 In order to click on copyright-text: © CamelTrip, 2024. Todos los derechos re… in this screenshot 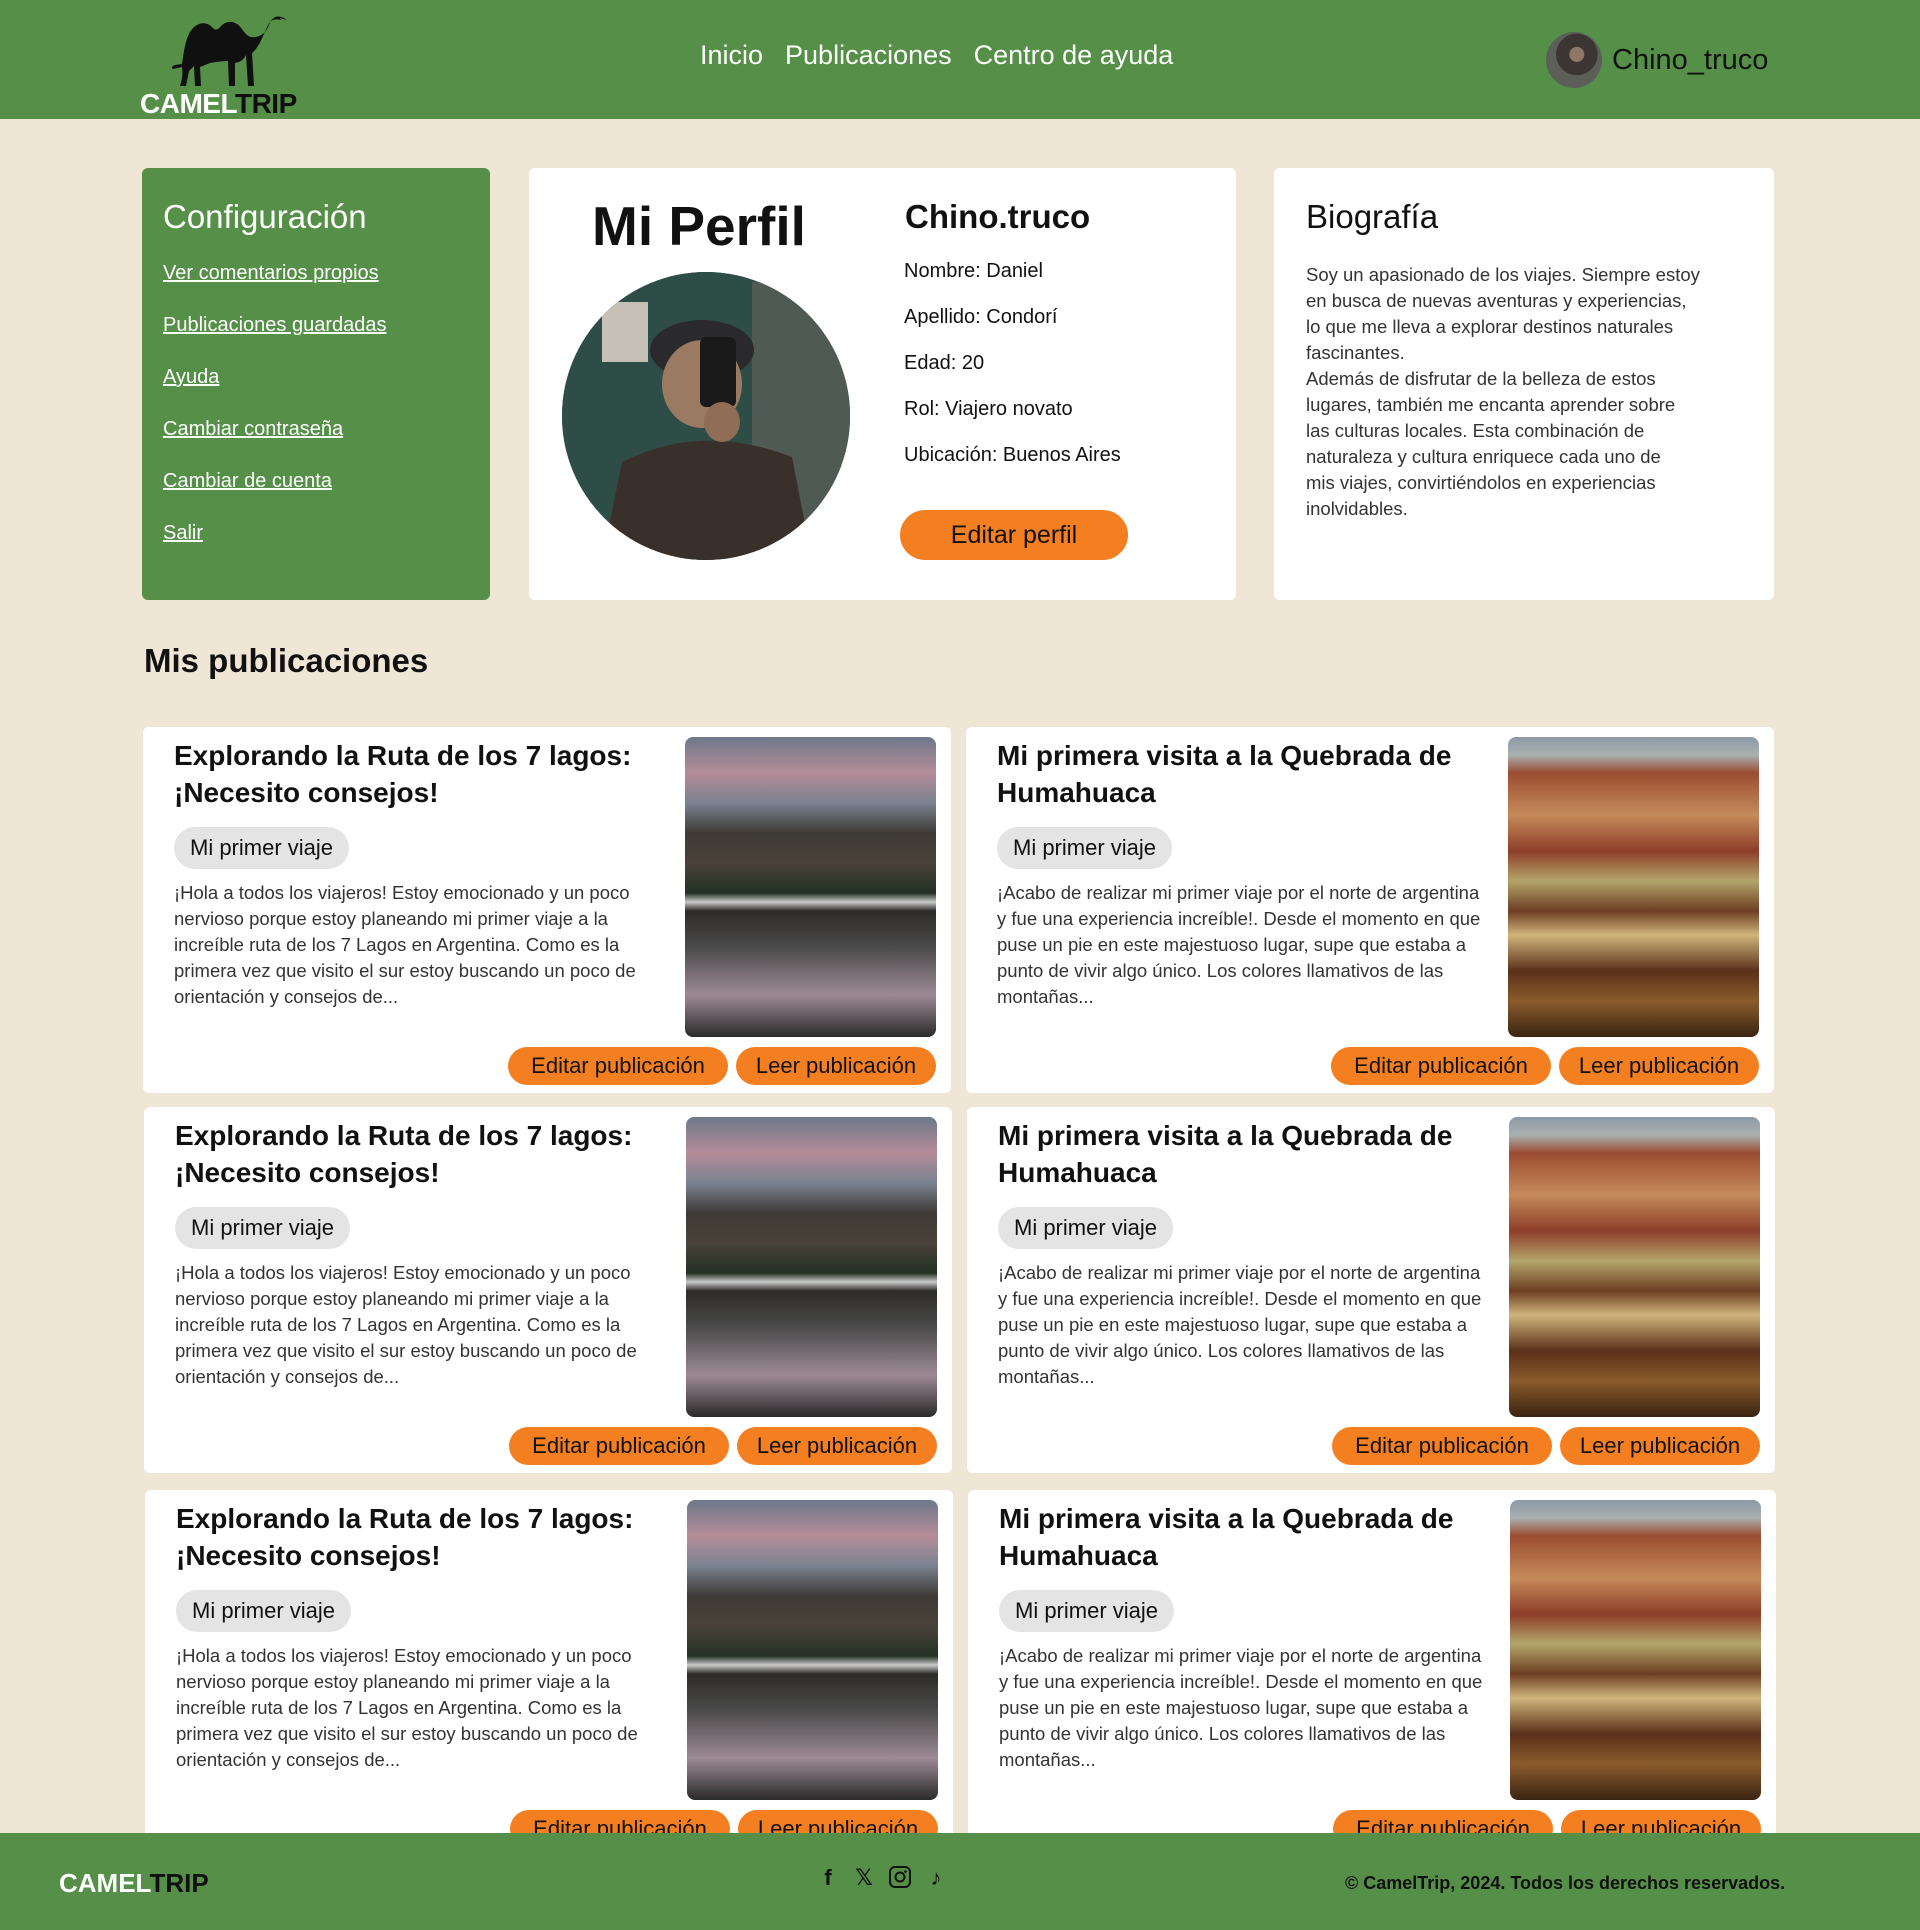, I will do `click(1565, 1883)`.